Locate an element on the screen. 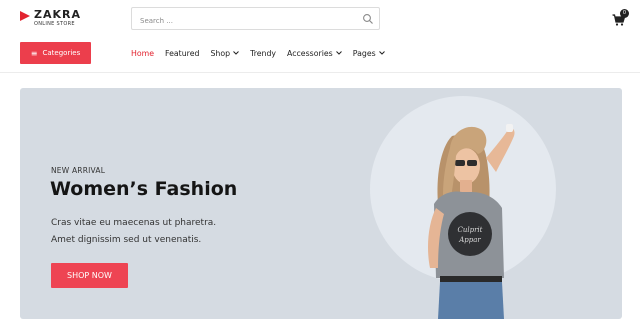  site-logo: ZAKRA ONLINE STORE is located at coordinates (50, 18).